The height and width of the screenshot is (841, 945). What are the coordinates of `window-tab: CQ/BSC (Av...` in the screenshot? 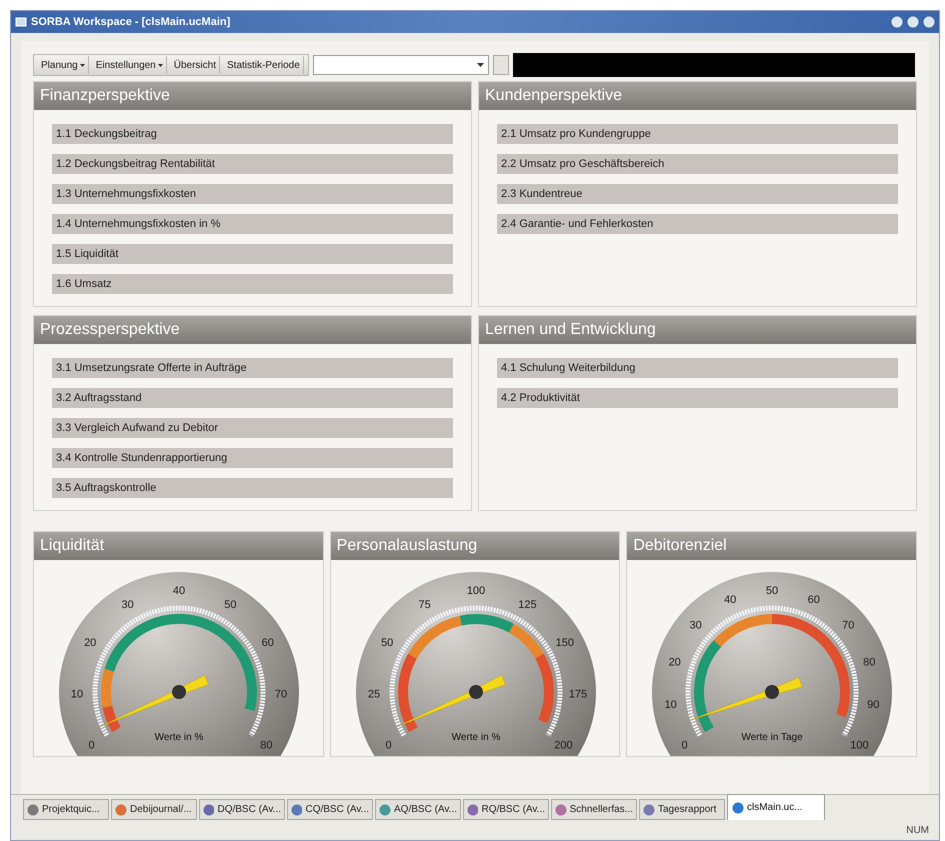 It's located at (330, 809).